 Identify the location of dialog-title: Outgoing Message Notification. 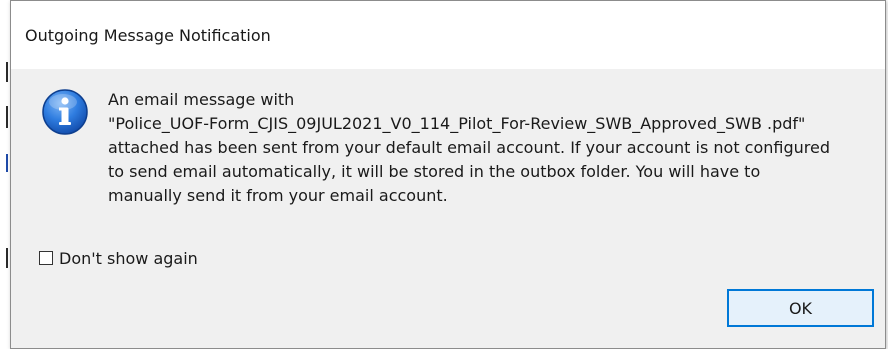
(148, 35).